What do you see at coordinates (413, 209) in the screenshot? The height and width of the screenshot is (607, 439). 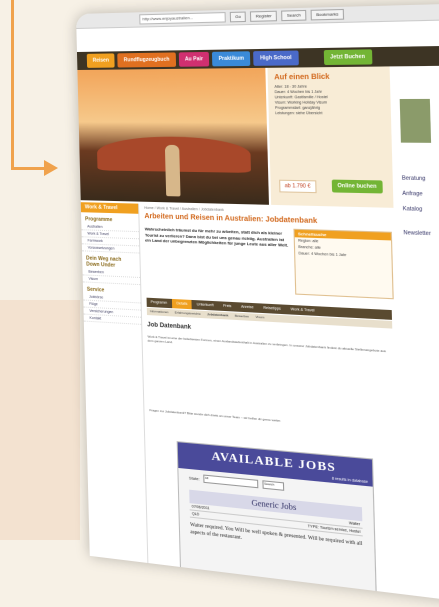 I see `sidebar-link-katalog: Katalog` at bounding box center [413, 209].